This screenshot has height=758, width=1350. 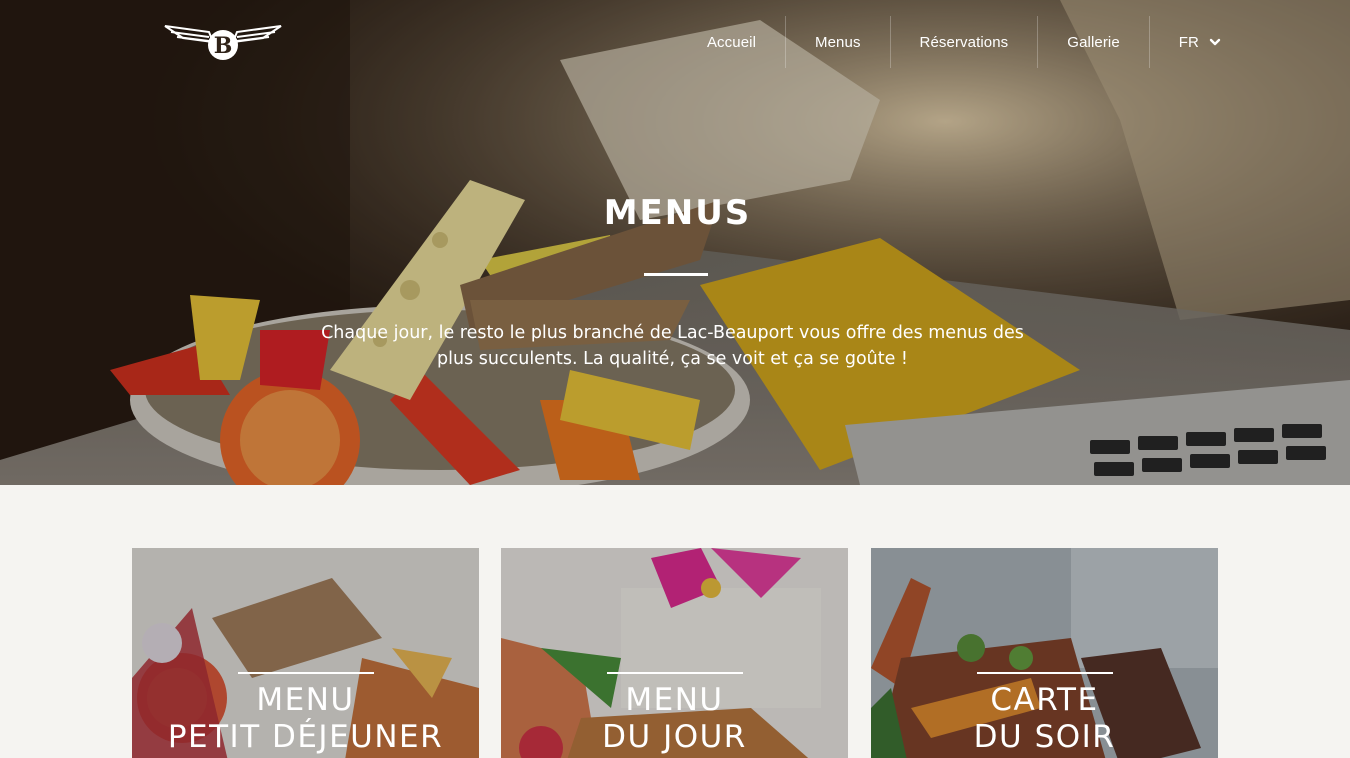 What do you see at coordinates (677, 213) in the screenshot?
I see `page-title: MENUS` at bounding box center [677, 213].